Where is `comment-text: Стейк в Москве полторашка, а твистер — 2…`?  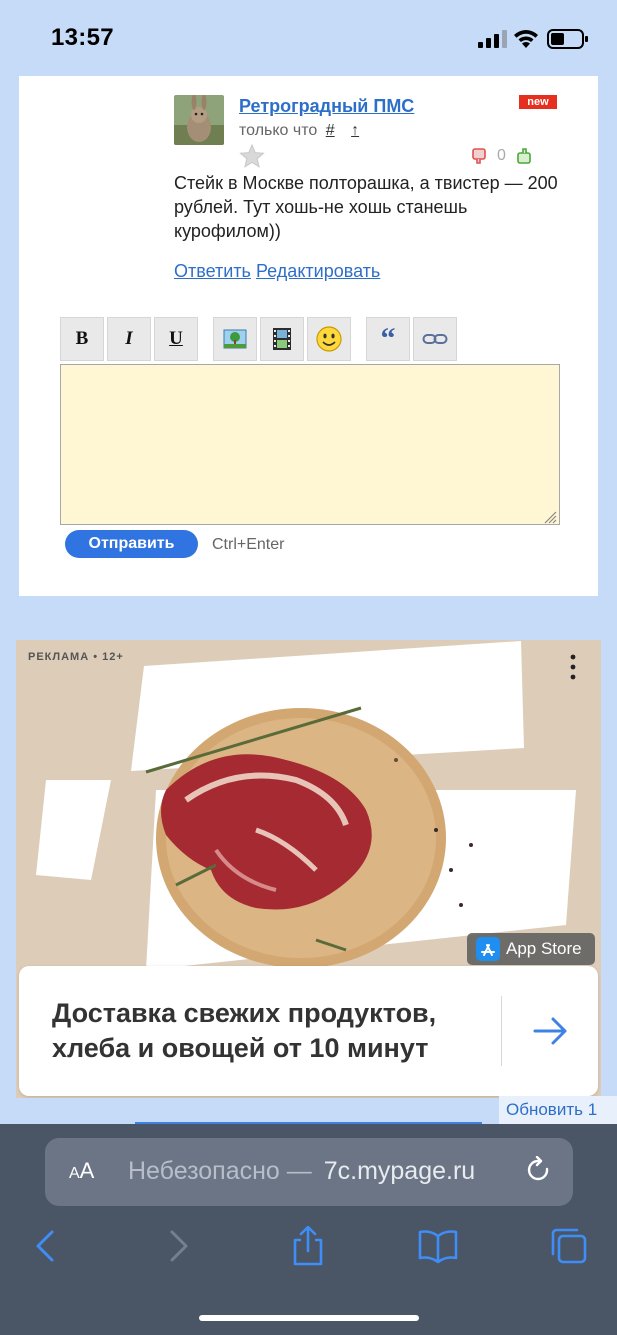 comment-text: Стейк в Москве полторашка, а твистер — 2… is located at coordinates (366, 207).